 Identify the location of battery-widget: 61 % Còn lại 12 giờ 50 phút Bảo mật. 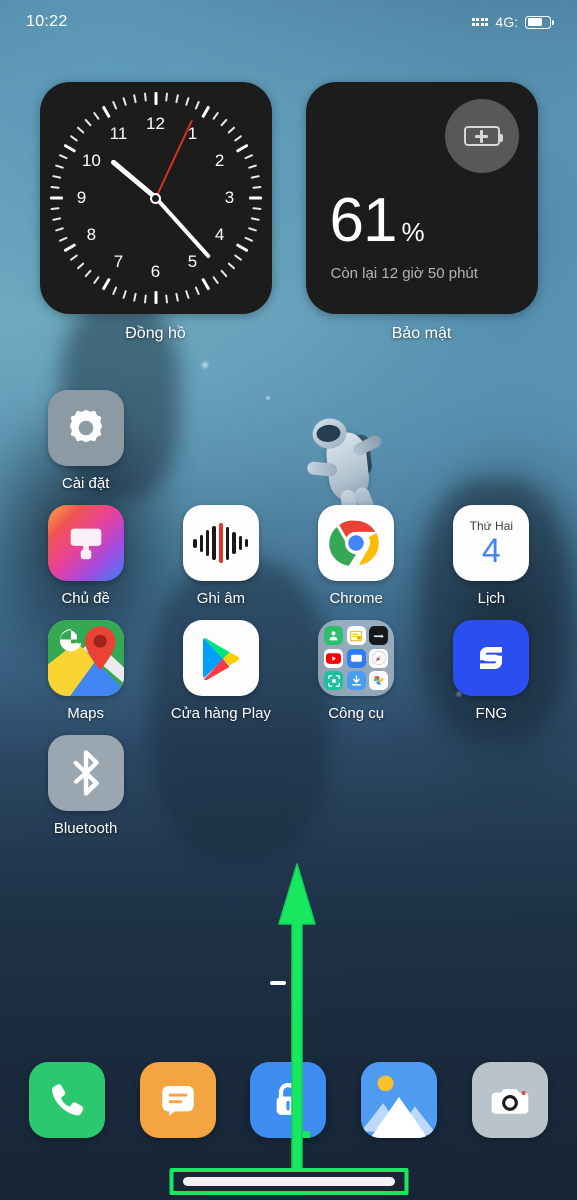
(421, 212).